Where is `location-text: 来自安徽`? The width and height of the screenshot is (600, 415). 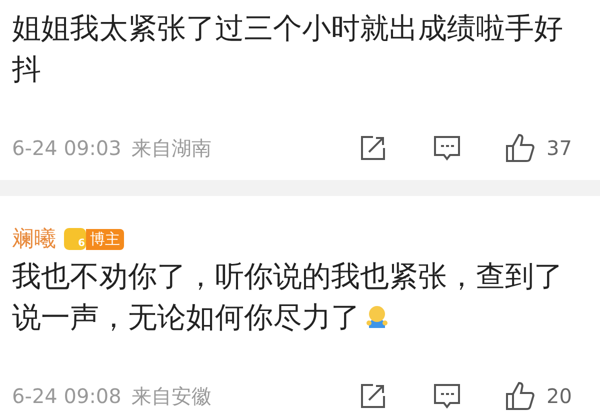 location-text: 来自安徽 is located at coordinates (171, 396).